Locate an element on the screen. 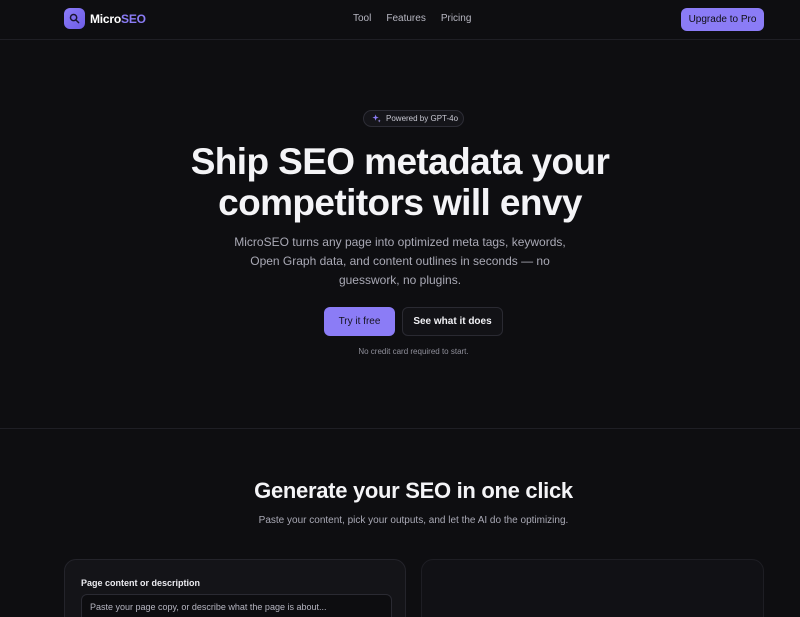  sparkles-icon is located at coordinates (376, 119).